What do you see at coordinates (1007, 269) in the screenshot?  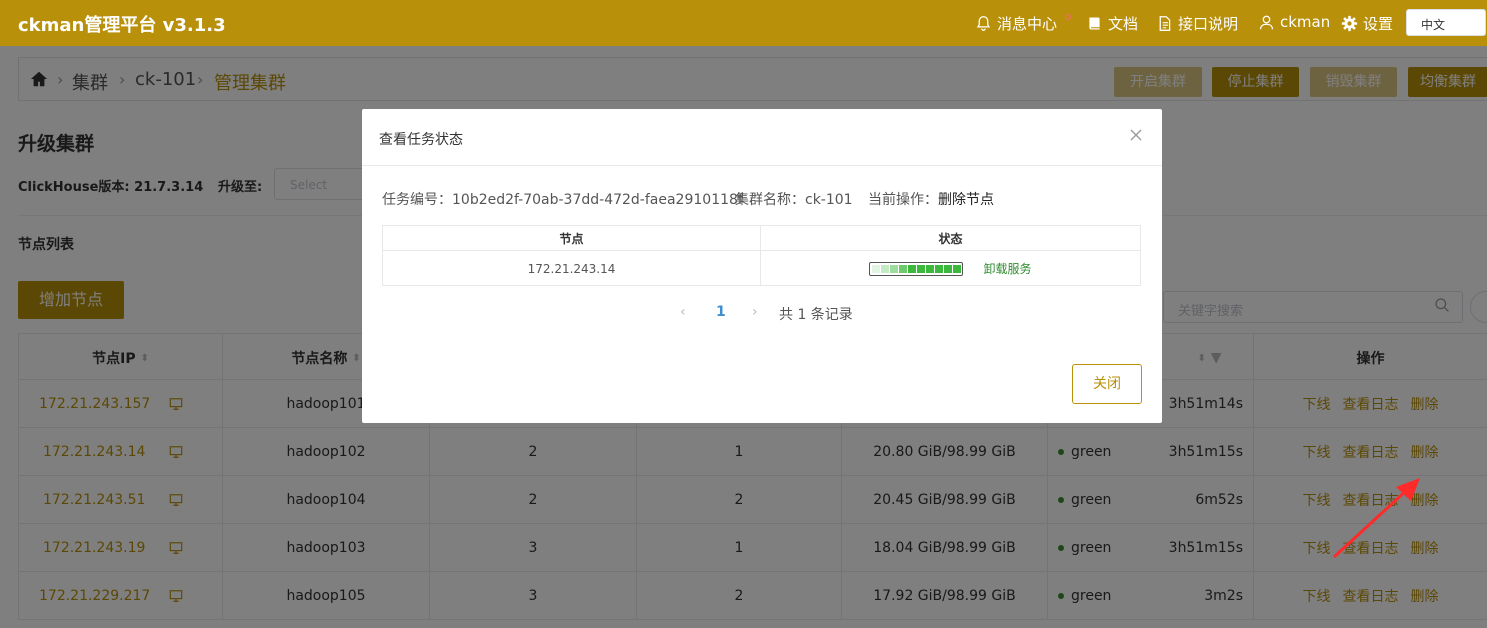 I see `task-status-text: 卸载服务` at bounding box center [1007, 269].